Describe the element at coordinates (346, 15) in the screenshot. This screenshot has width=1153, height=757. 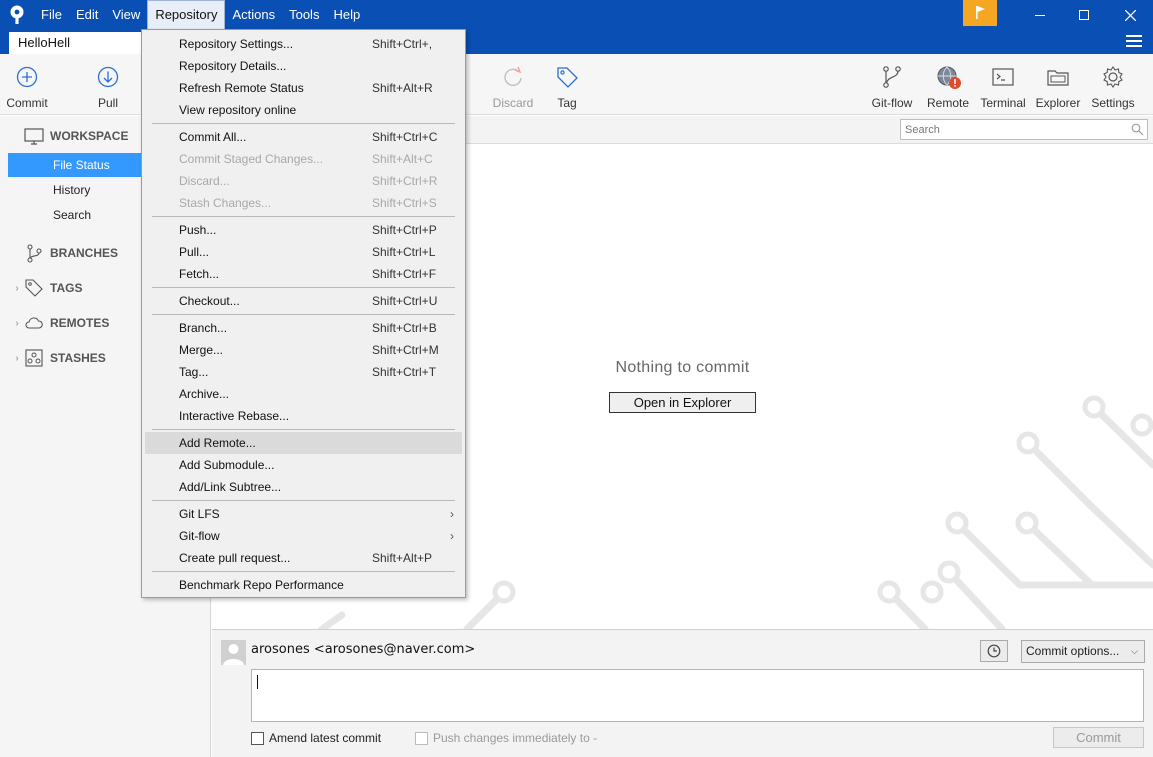
I see `menu-help: Help` at that location.